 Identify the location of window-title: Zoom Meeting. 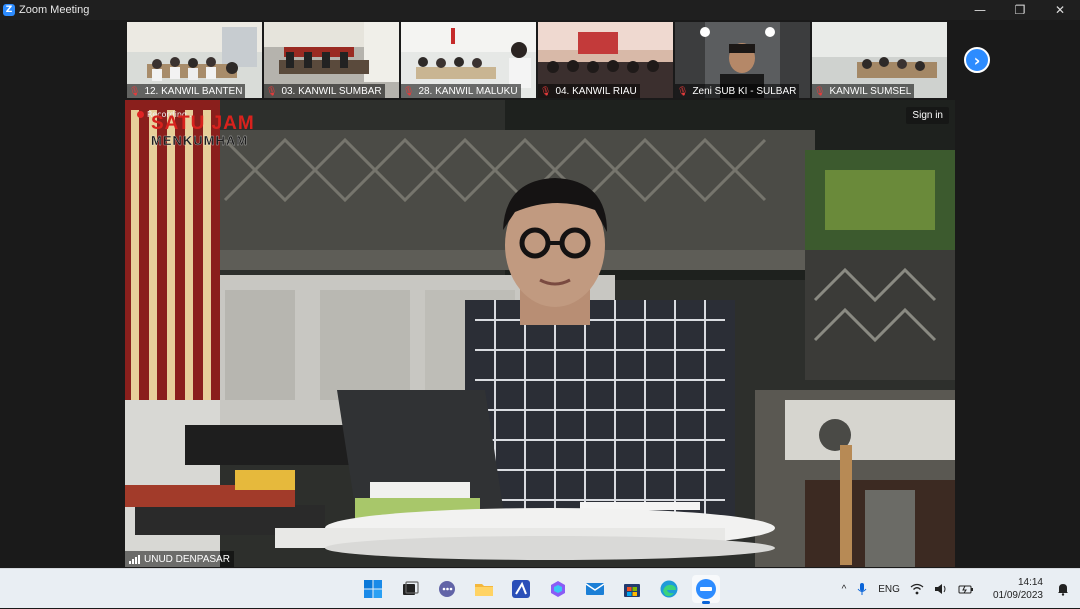
(54, 10).